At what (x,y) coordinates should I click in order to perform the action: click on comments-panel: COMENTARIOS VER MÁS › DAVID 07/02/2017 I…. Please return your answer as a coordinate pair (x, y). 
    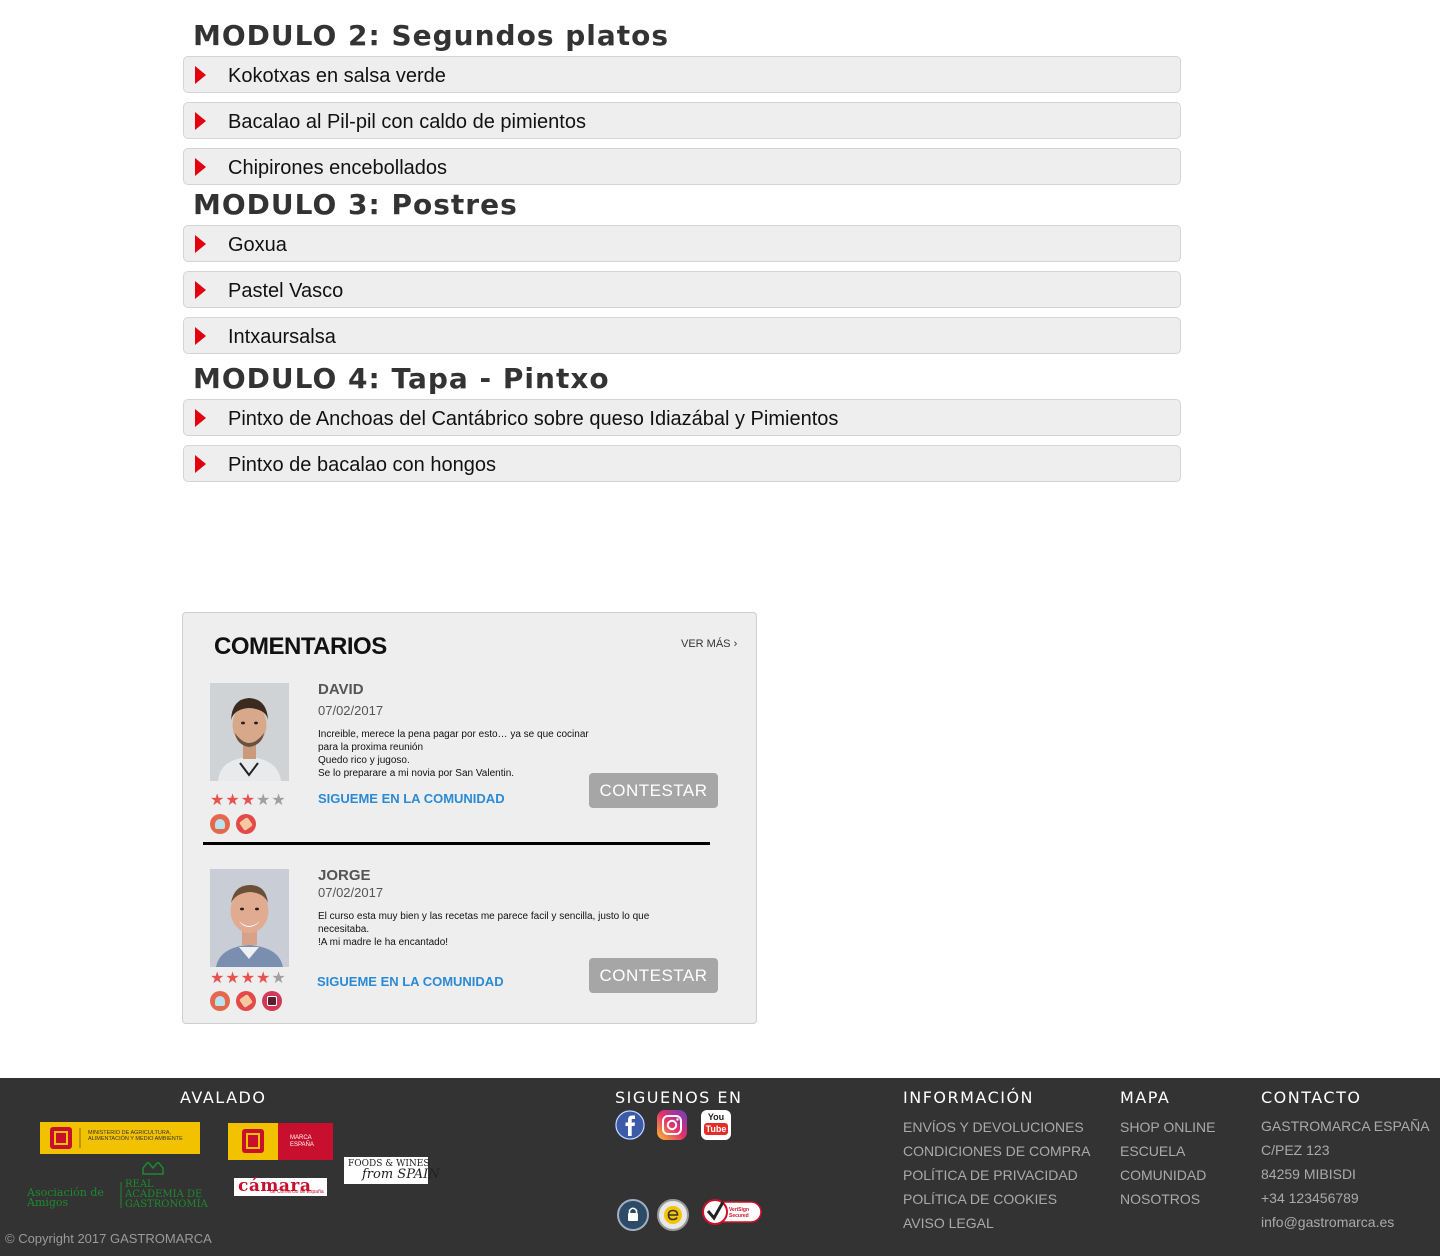
    Looking at the image, I should click on (469, 818).